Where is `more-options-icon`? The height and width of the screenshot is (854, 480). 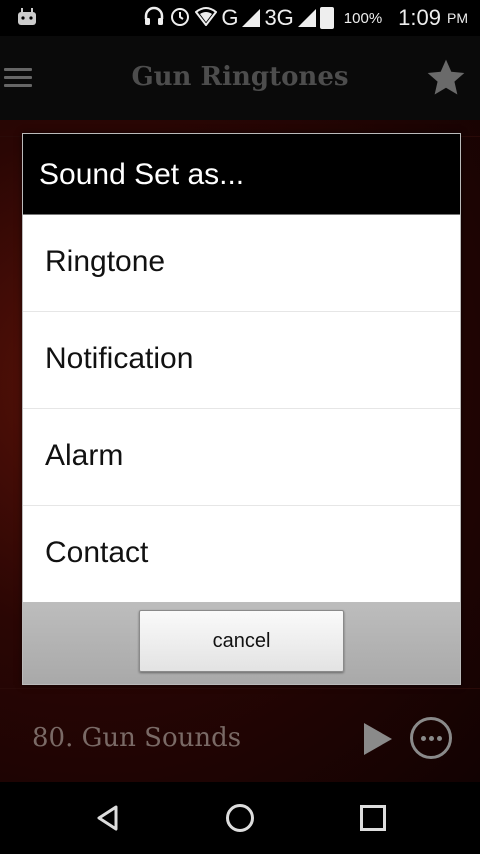 more-options-icon is located at coordinates (431, 738).